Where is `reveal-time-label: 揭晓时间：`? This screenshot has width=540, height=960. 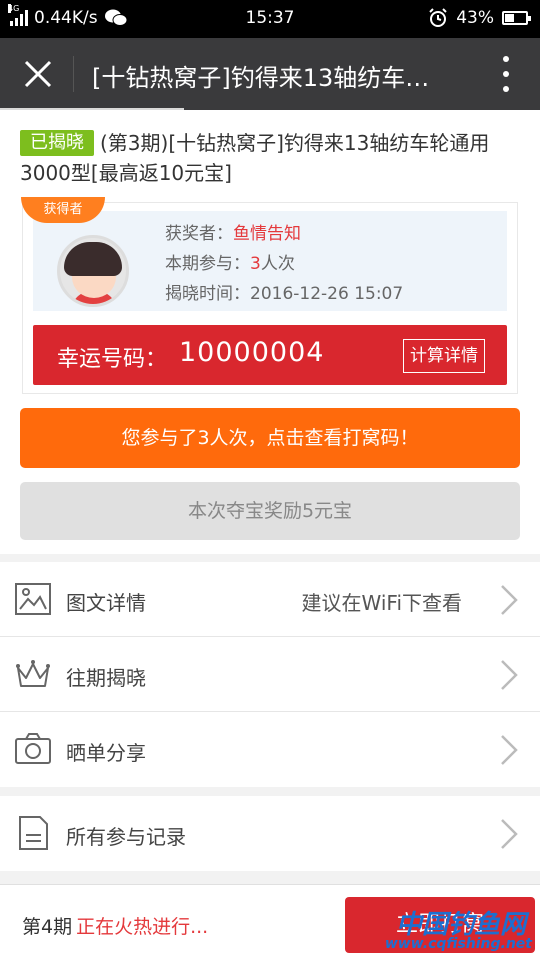 reveal-time-label: 揭晓时间： is located at coordinates (207, 294).